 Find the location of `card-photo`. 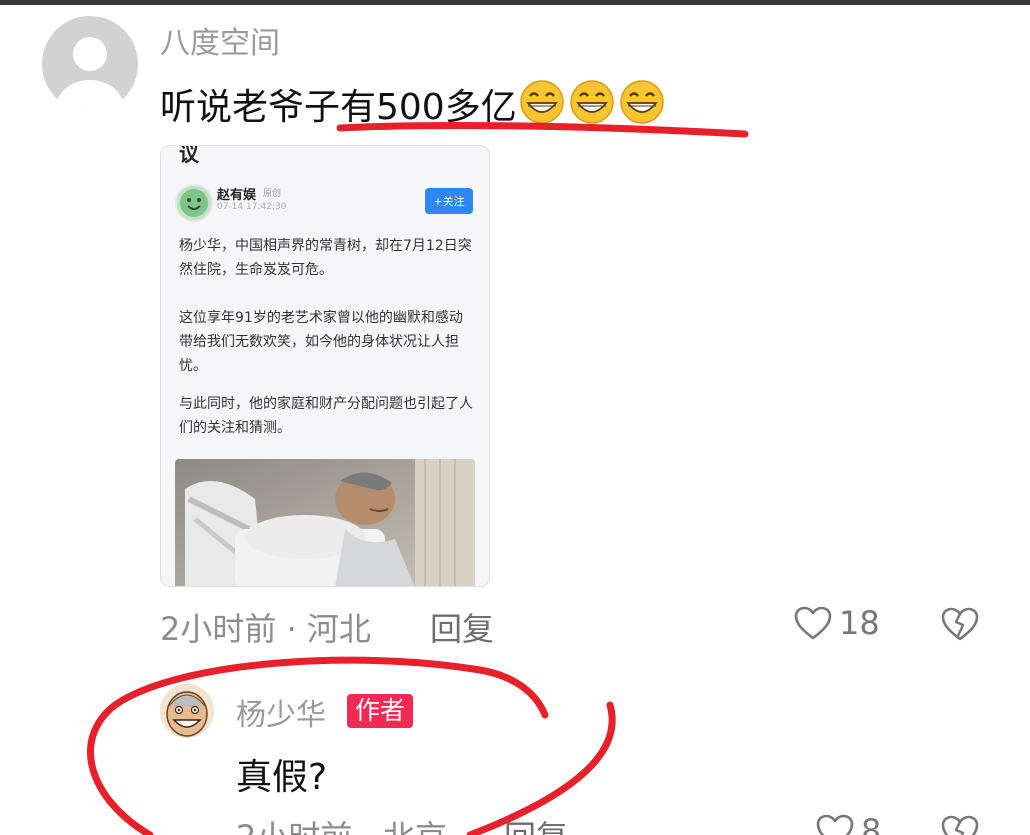

card-photo is located at coordinates (325, 522).